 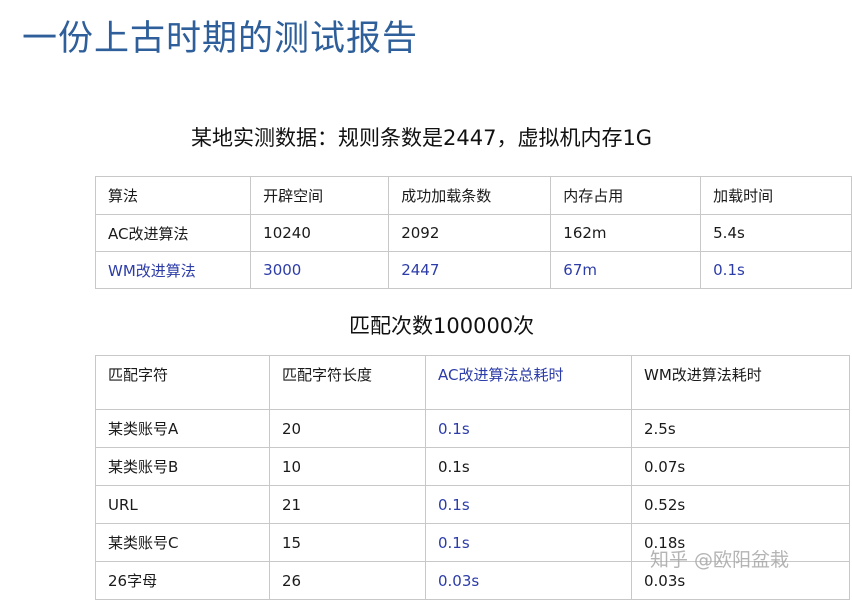 What do you see at coordinates (470, 195) in the screenshot?
I see `header-cell: 成功加载条数` at bounding box center [470, 195].